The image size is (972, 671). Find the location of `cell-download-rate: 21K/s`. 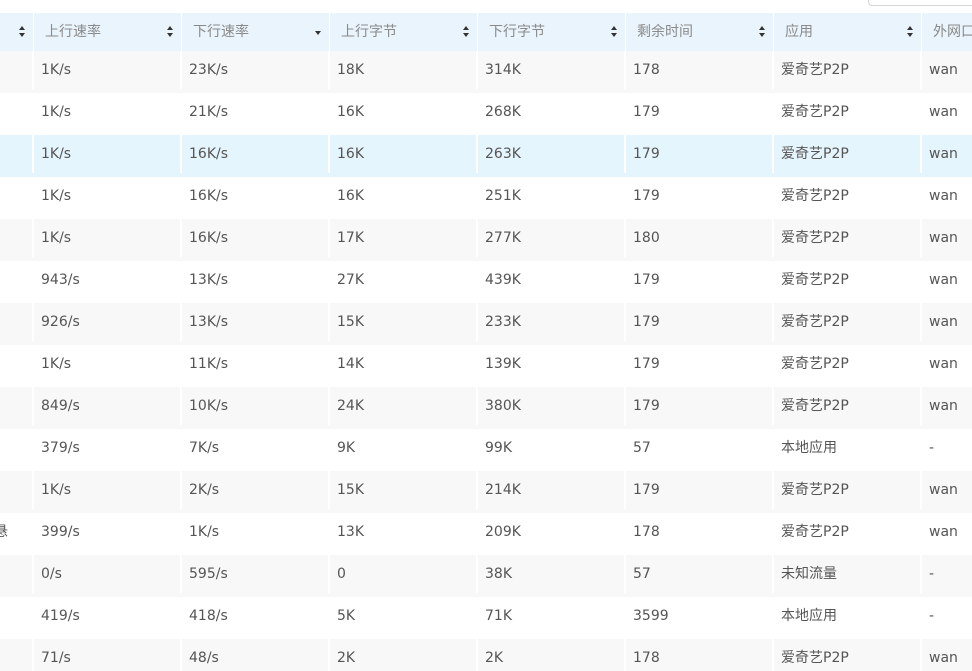

cell-download-rate: 21K/s is located at coordinates (256, 112).